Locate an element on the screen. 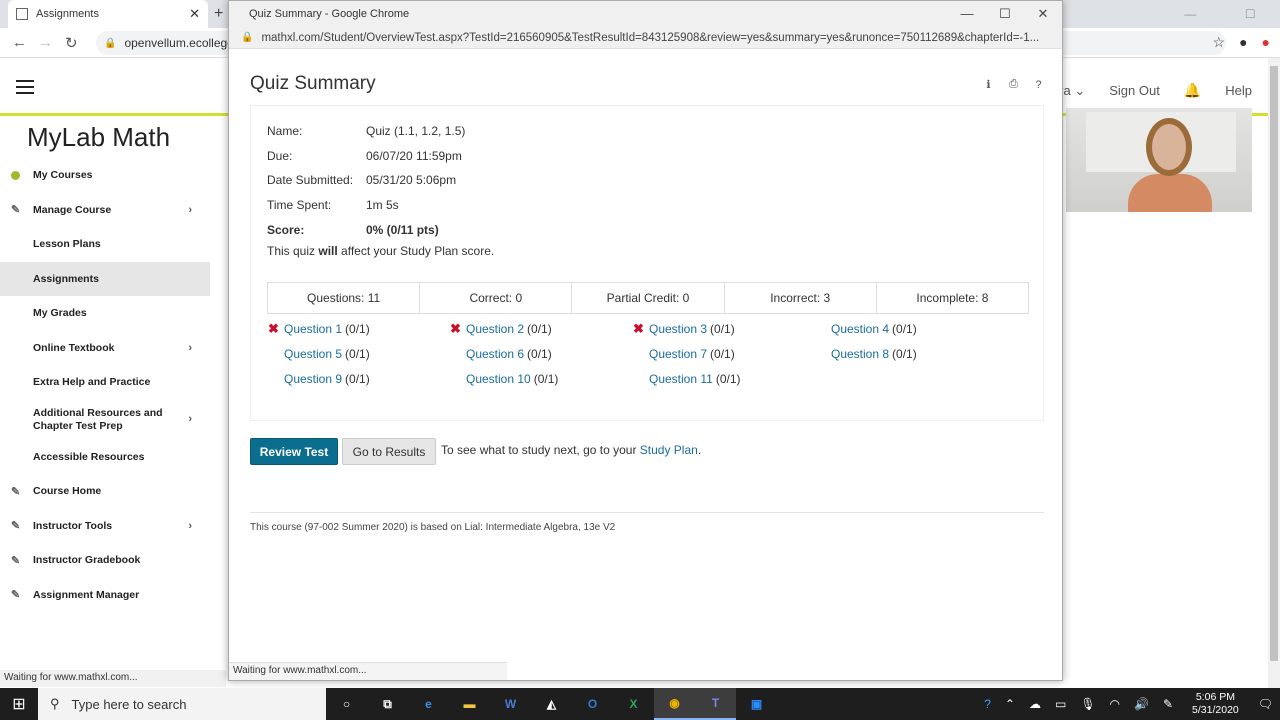  chevron-up-icon: ⌃ is located at coordinates (1010, 704).